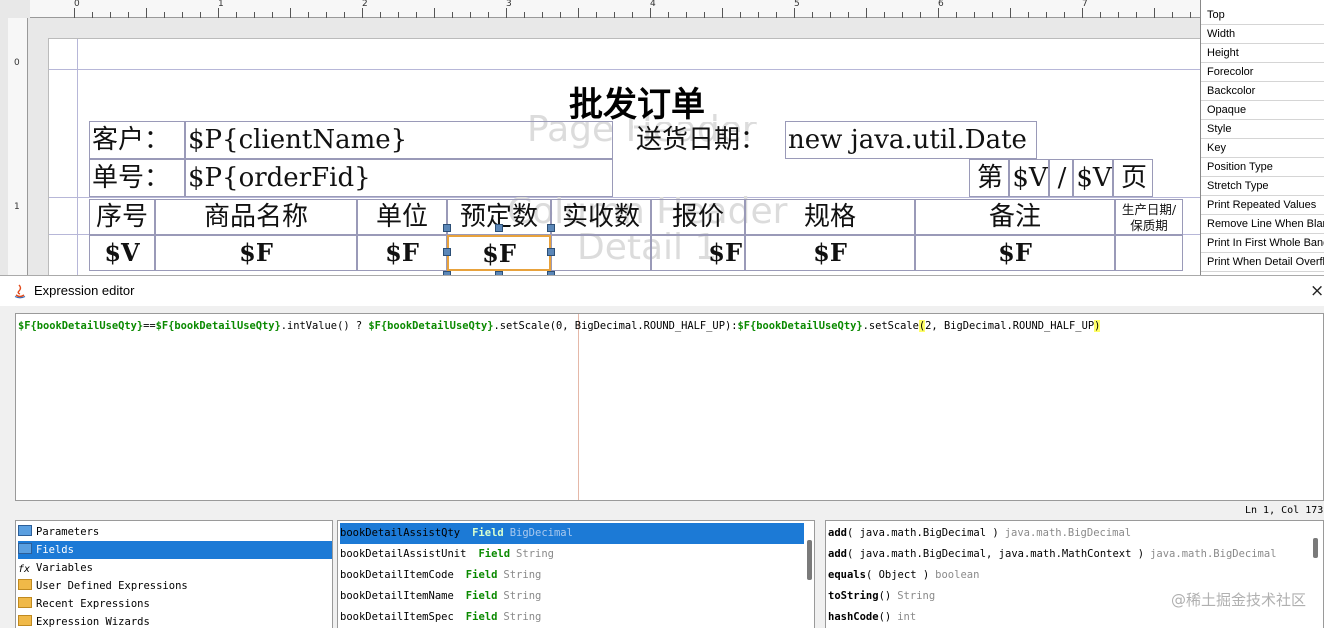  What do you see at coordinates (175, 550) in the screenshot?
I see `tree-item-fields: Fields` at bounding box center [175, 550].